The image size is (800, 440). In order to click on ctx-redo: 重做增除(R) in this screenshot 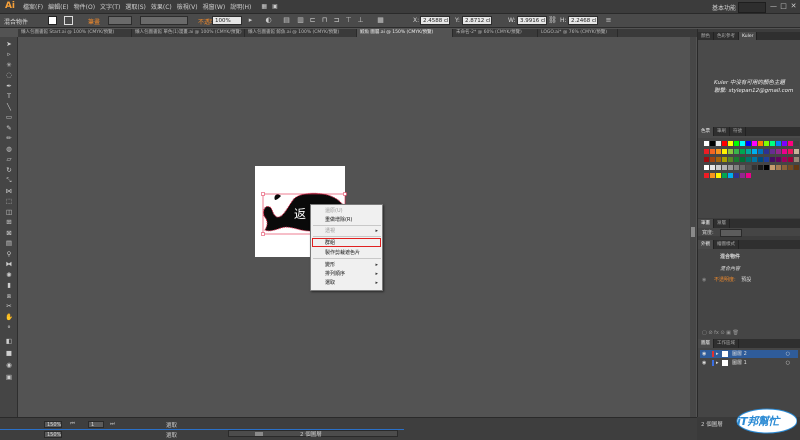, I will do `click(346, 220)`.